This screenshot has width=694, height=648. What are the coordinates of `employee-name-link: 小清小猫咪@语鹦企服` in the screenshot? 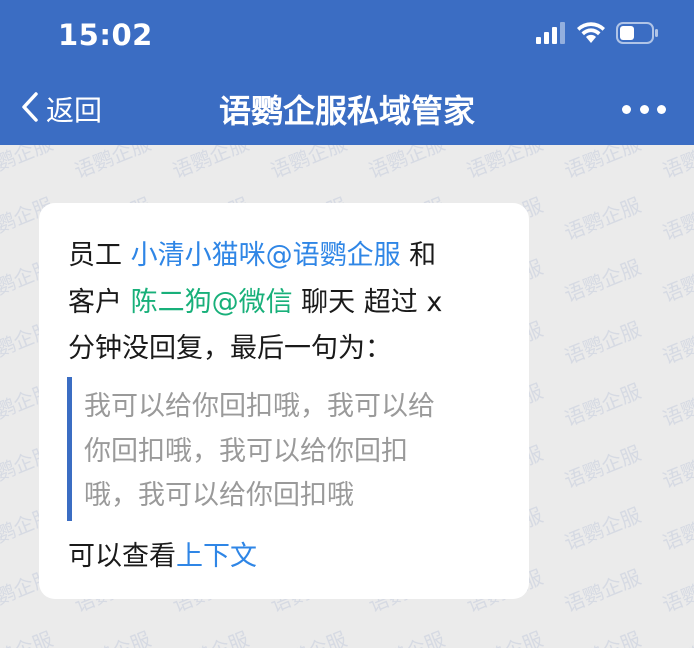 It's located at (266, 255).